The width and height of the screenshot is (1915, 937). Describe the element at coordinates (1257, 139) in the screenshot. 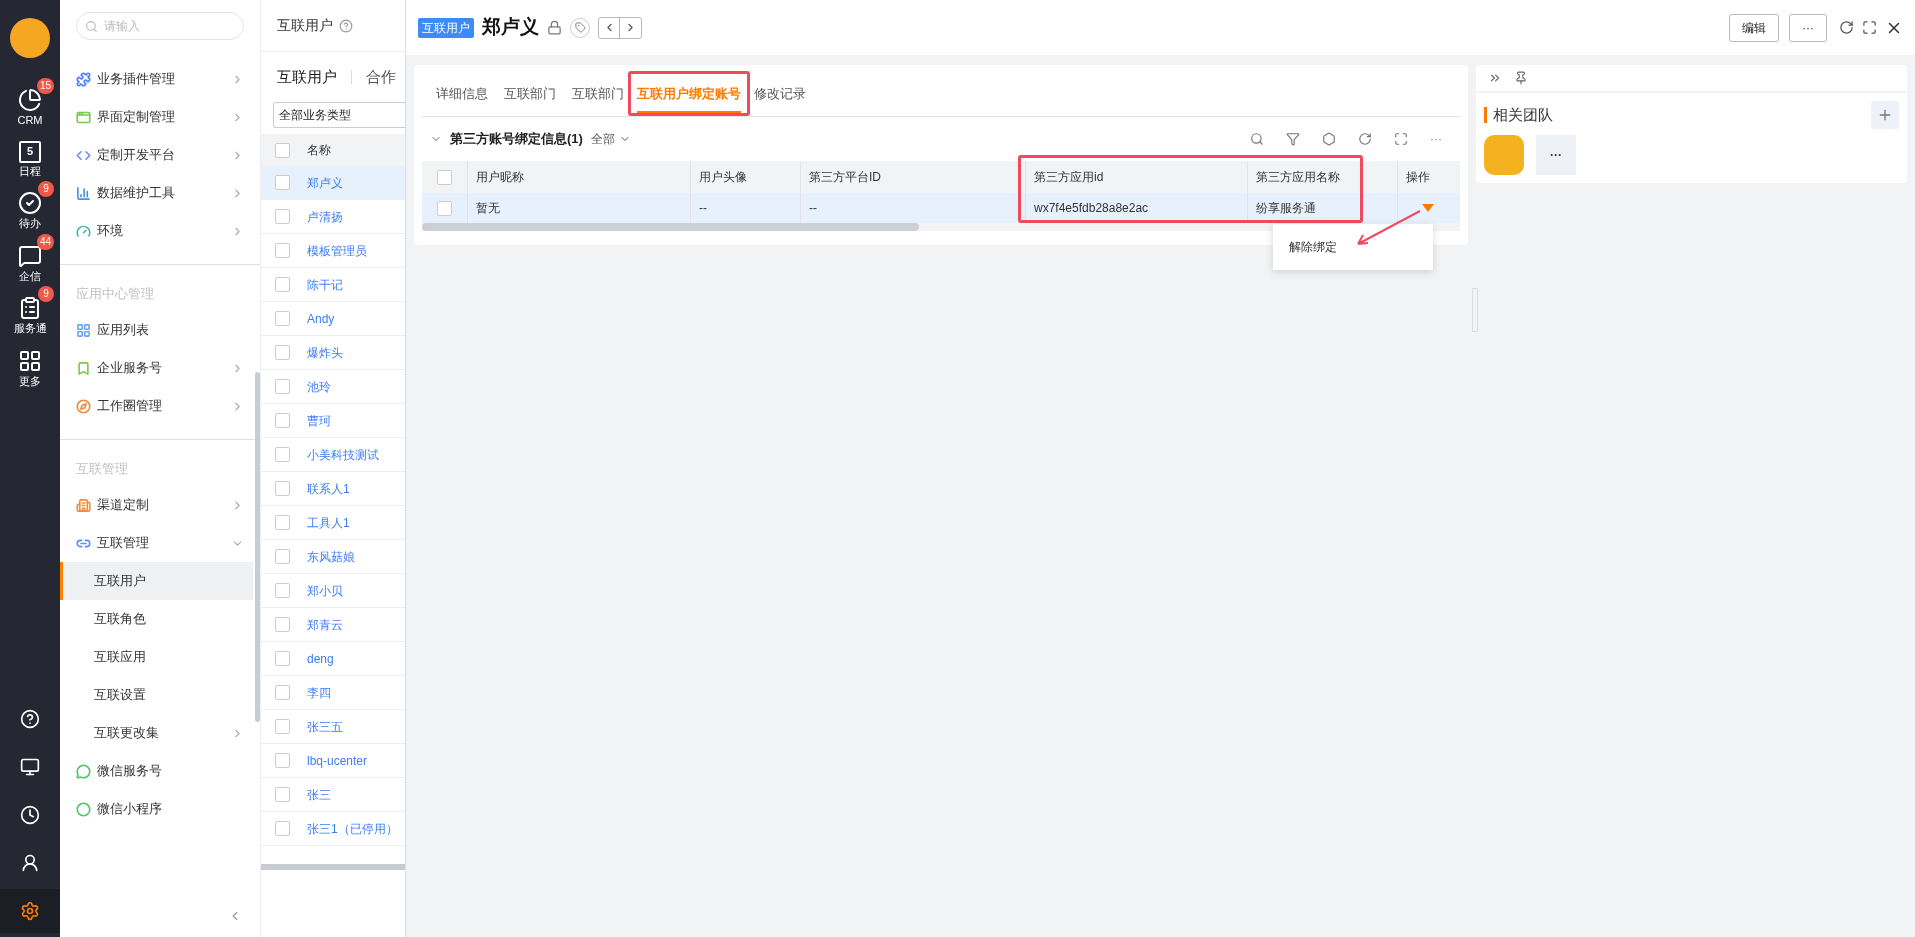

I see `search-icon` at that location.